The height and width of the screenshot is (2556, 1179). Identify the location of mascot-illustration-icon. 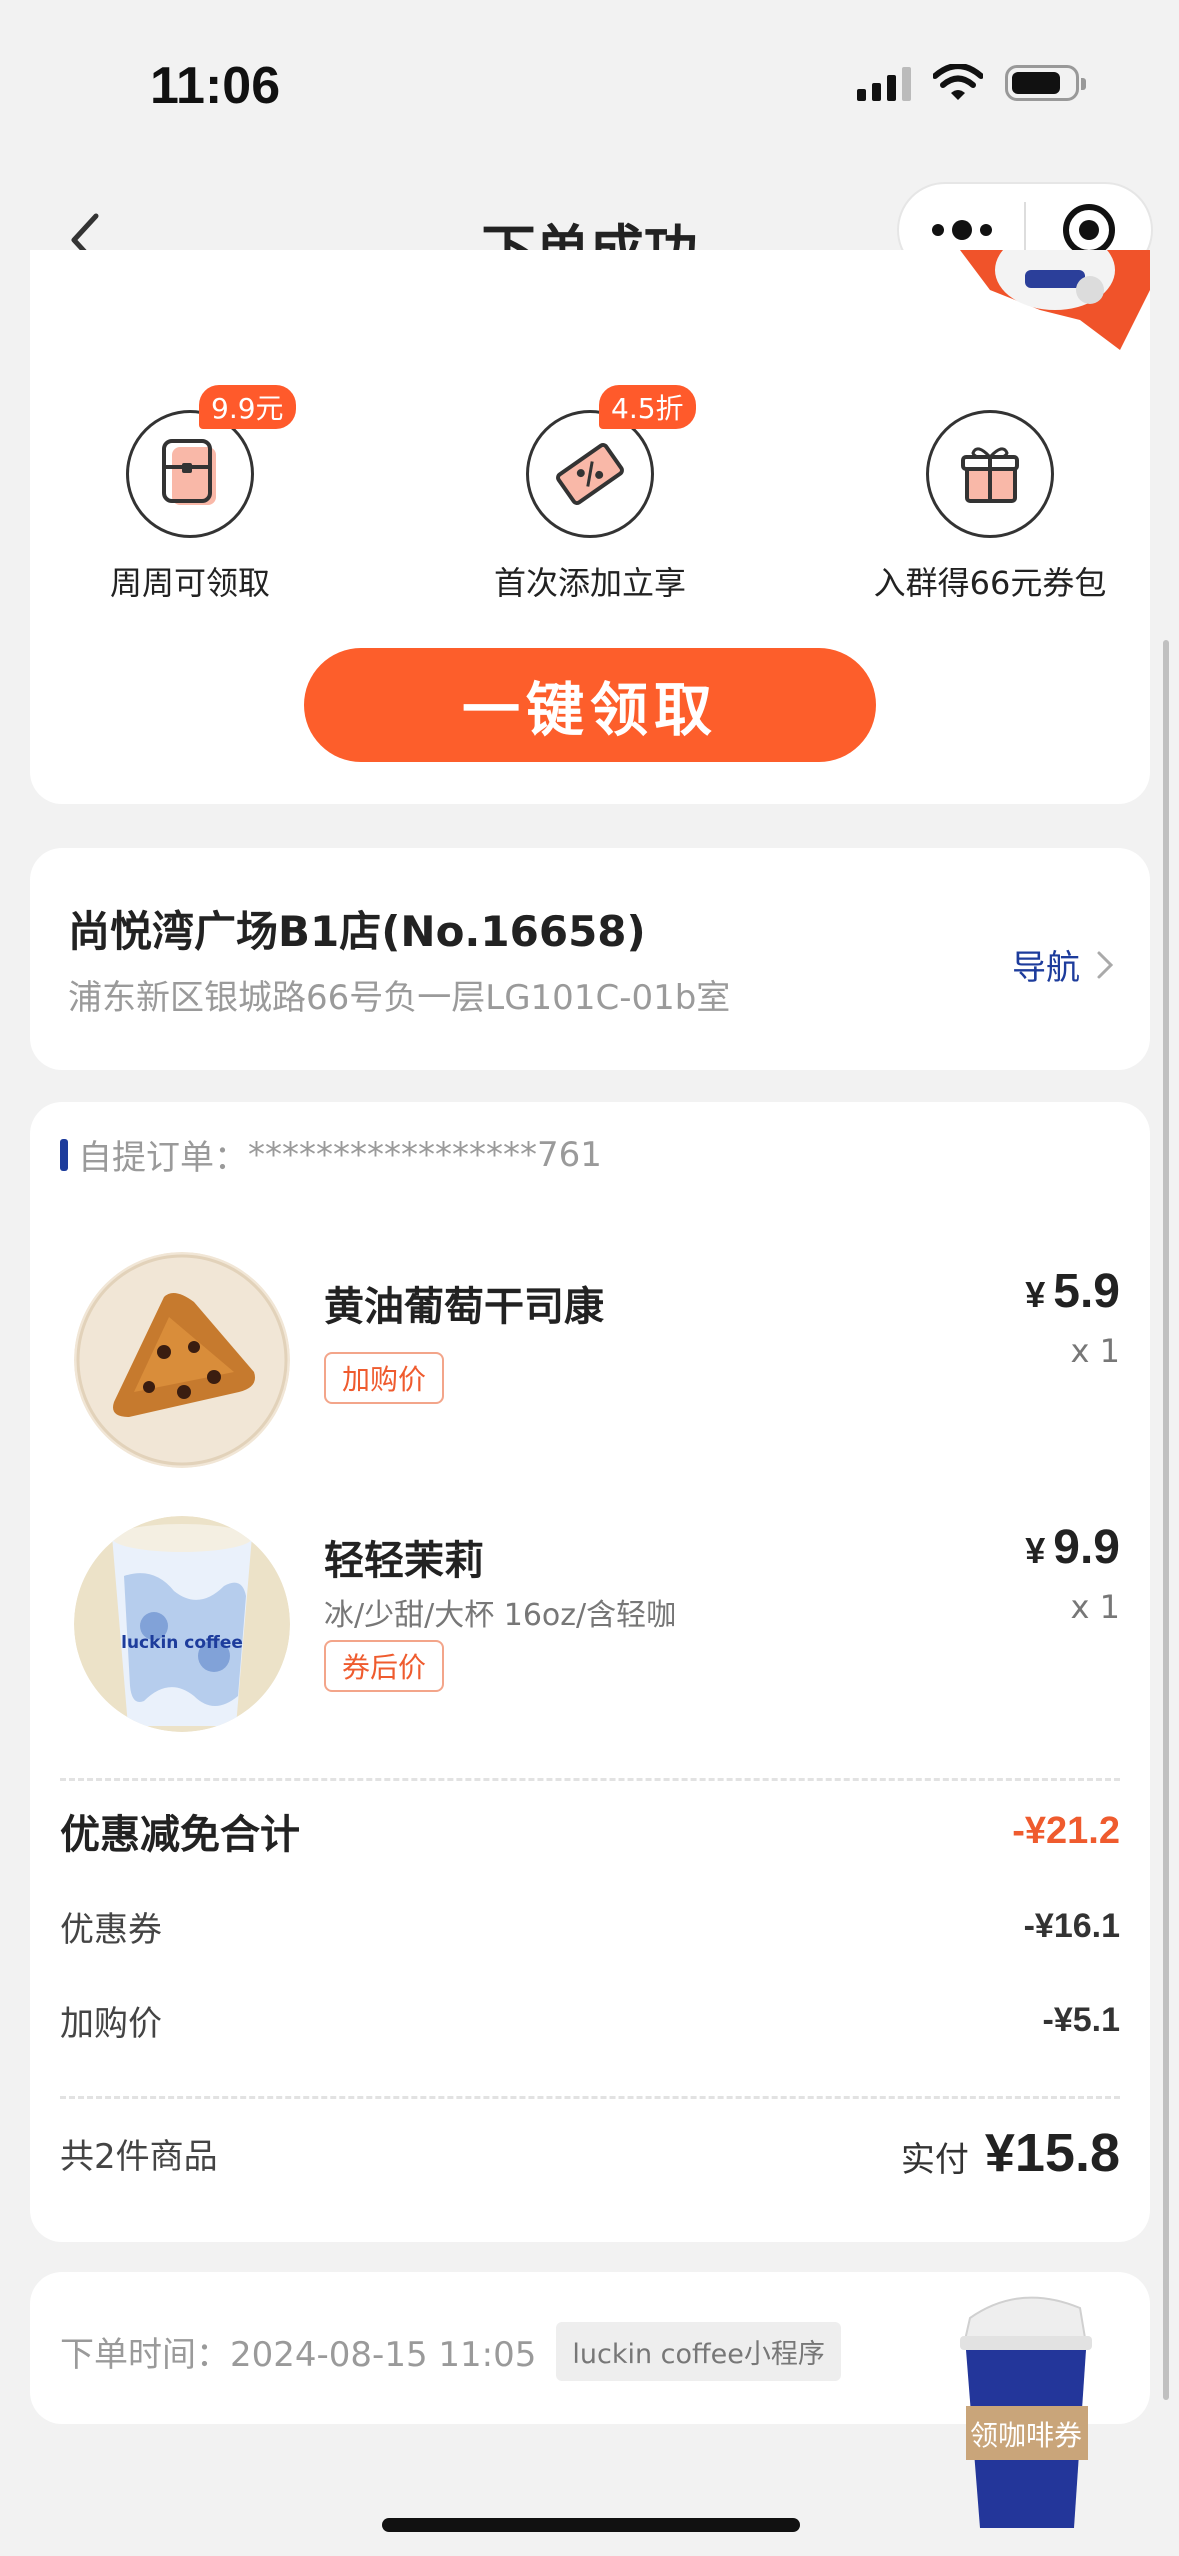
(1055, 300).